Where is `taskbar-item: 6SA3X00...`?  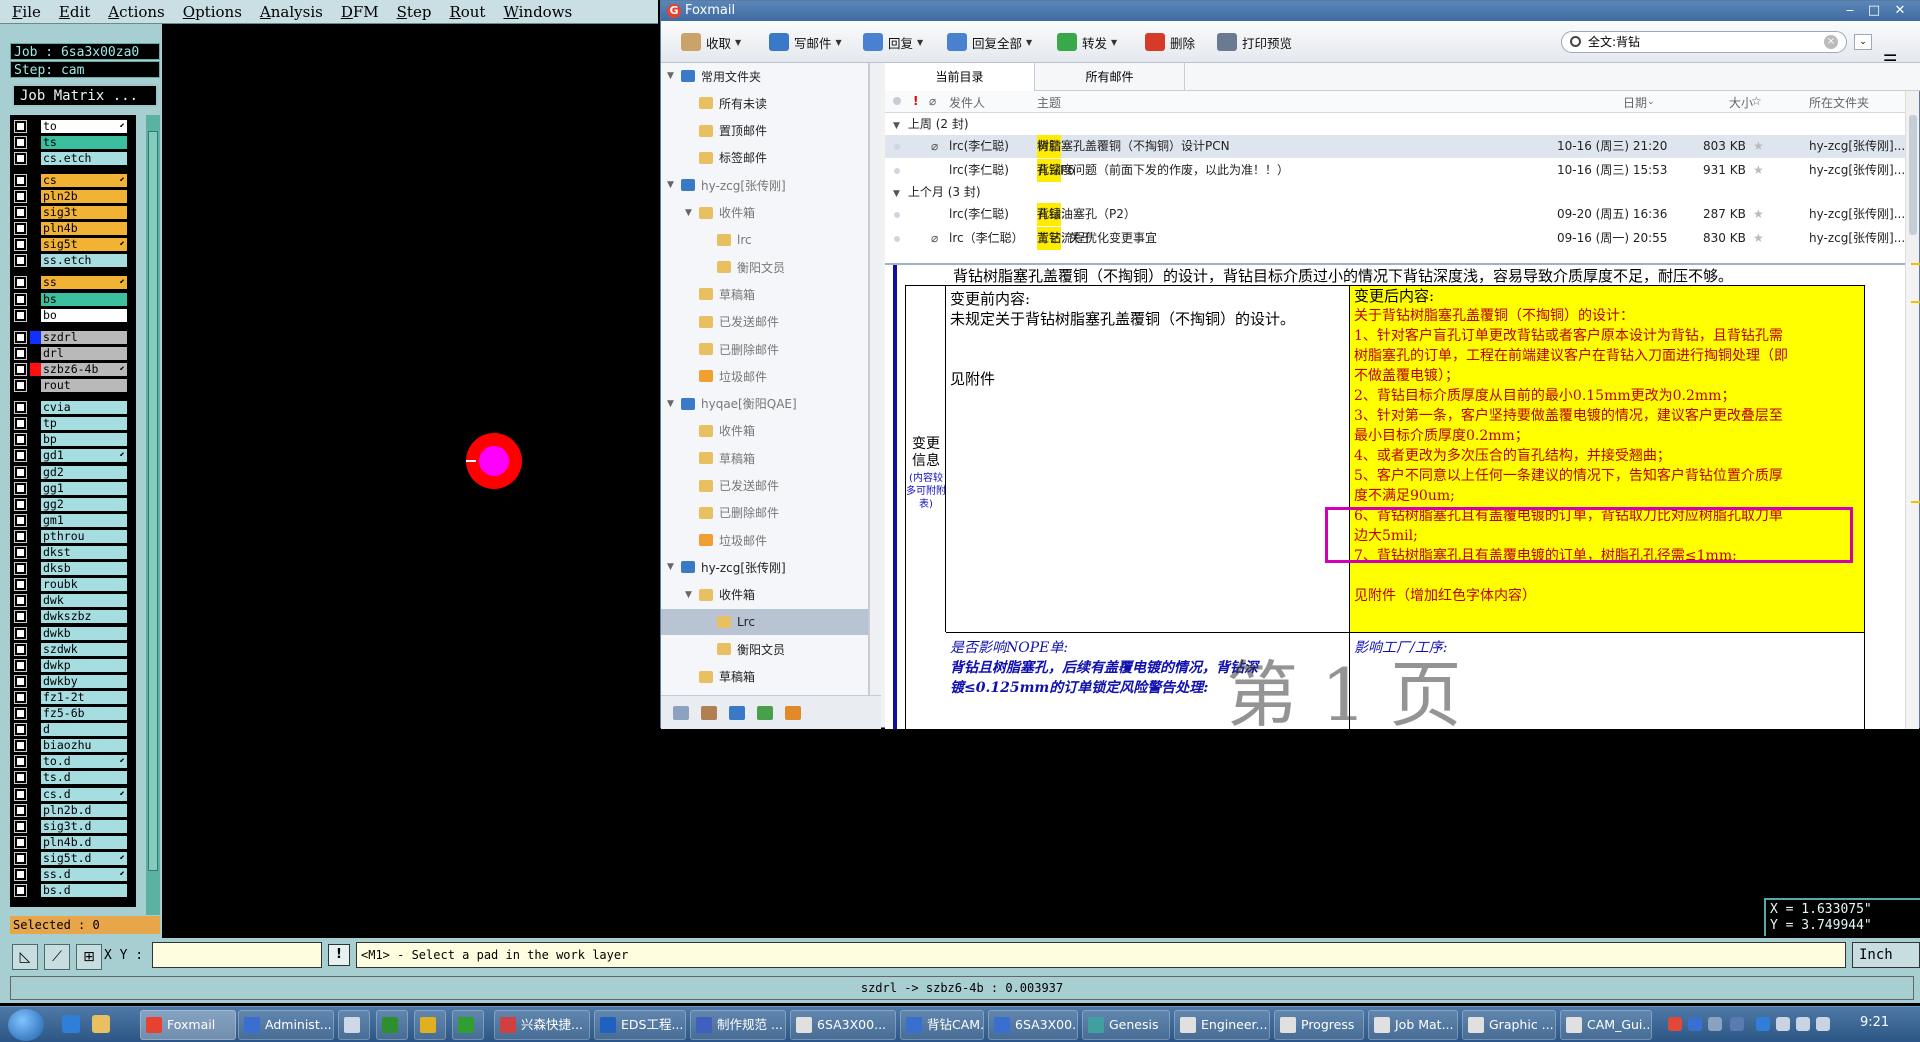
taskbar-item: 6SA3X00... is located at coordinates (1033, 1025).